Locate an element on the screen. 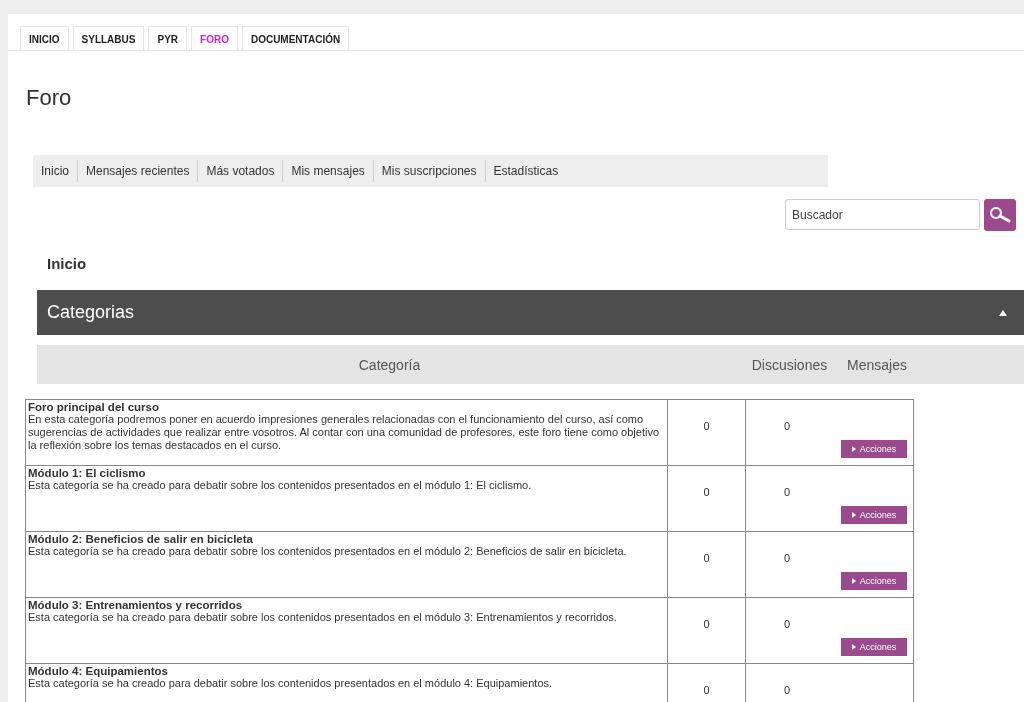 The width and height of the screenshot is (1024, 702). category-title: Módulo 3: Entrenamientos y recorridos is located at coordinates (346, 605).